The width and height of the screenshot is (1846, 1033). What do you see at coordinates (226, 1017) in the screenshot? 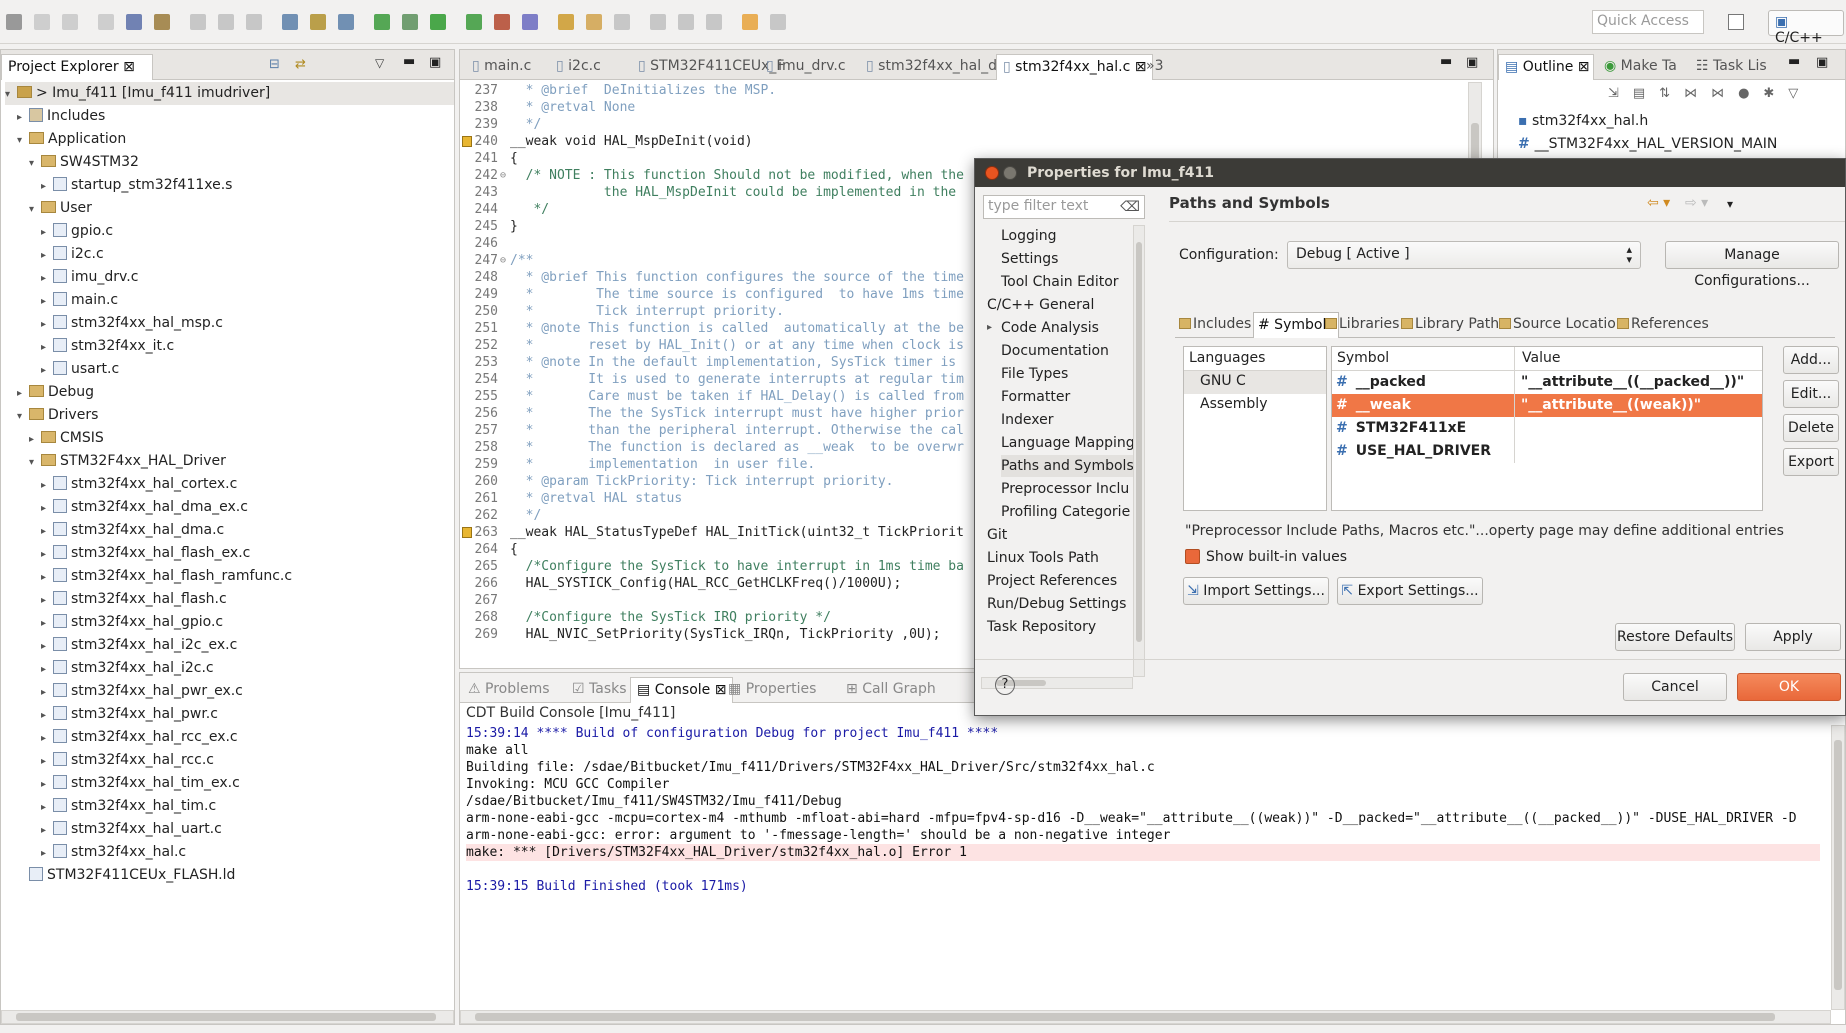
I see `scroll-thumb` at bounding box center [226, 1017].